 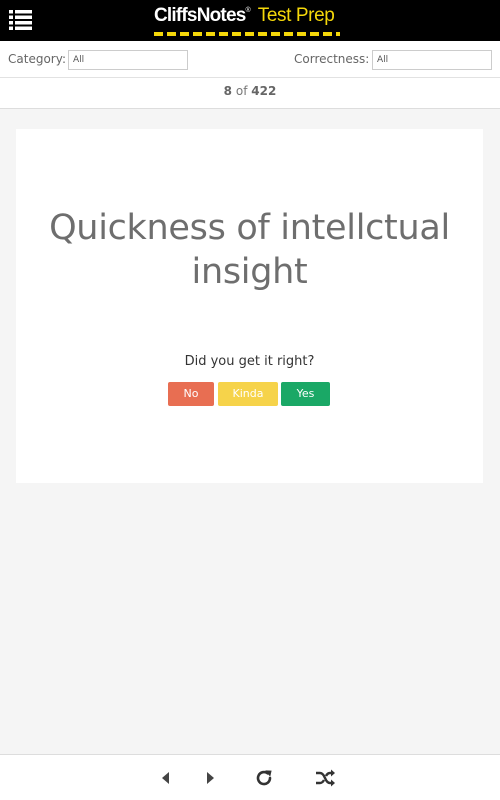 What do you see at coordinates (247, 34) in the screenshot?
I see `brand-caution-stripe` at bounding box center [247, 34].